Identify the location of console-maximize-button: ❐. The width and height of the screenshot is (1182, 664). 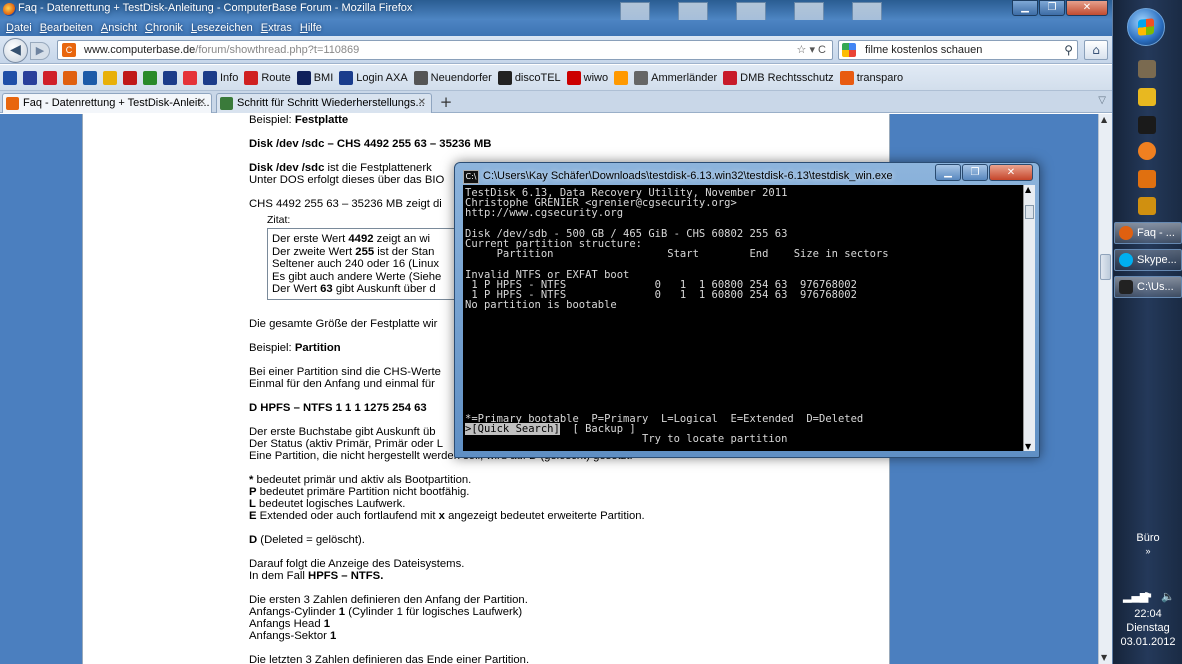
(975, 172).